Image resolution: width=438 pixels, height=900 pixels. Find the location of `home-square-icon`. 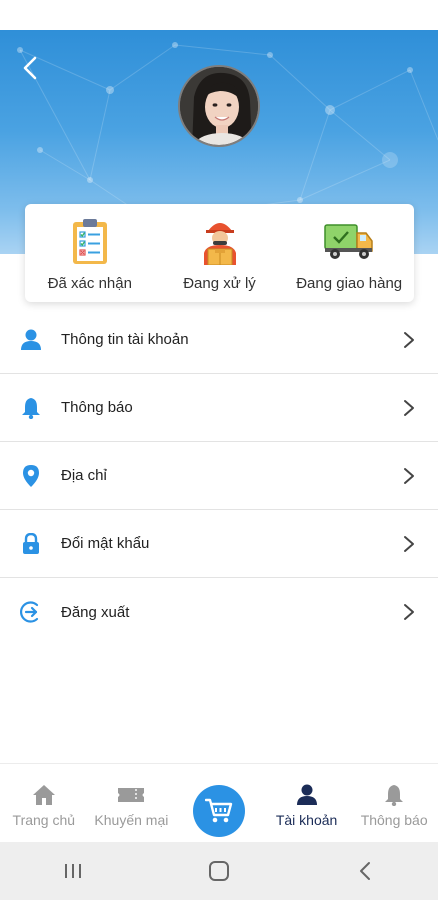

home-square-icon is located at coordinates (219, 871).